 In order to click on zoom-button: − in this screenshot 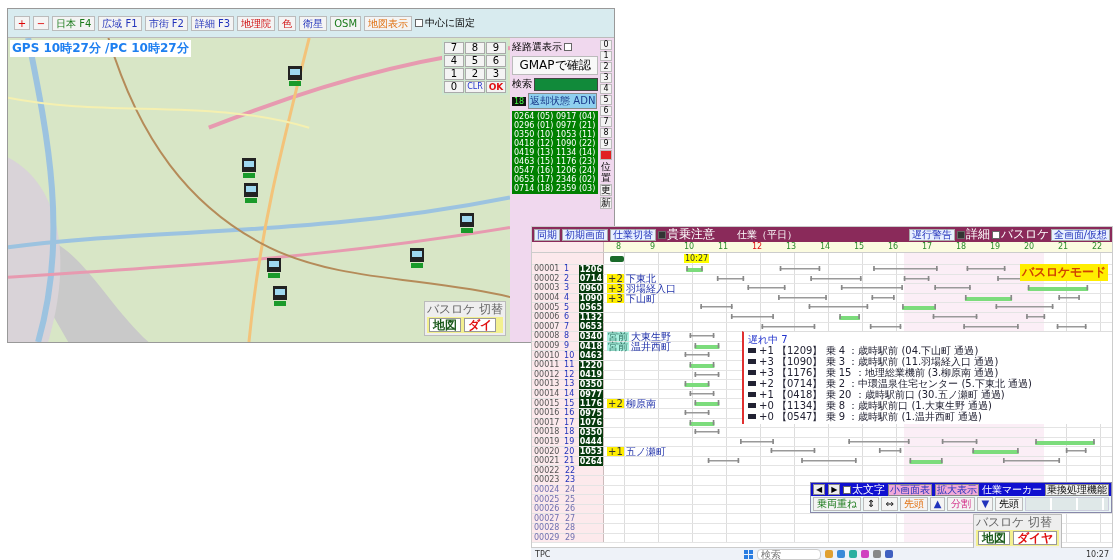, I will do `click(41, 23)`.